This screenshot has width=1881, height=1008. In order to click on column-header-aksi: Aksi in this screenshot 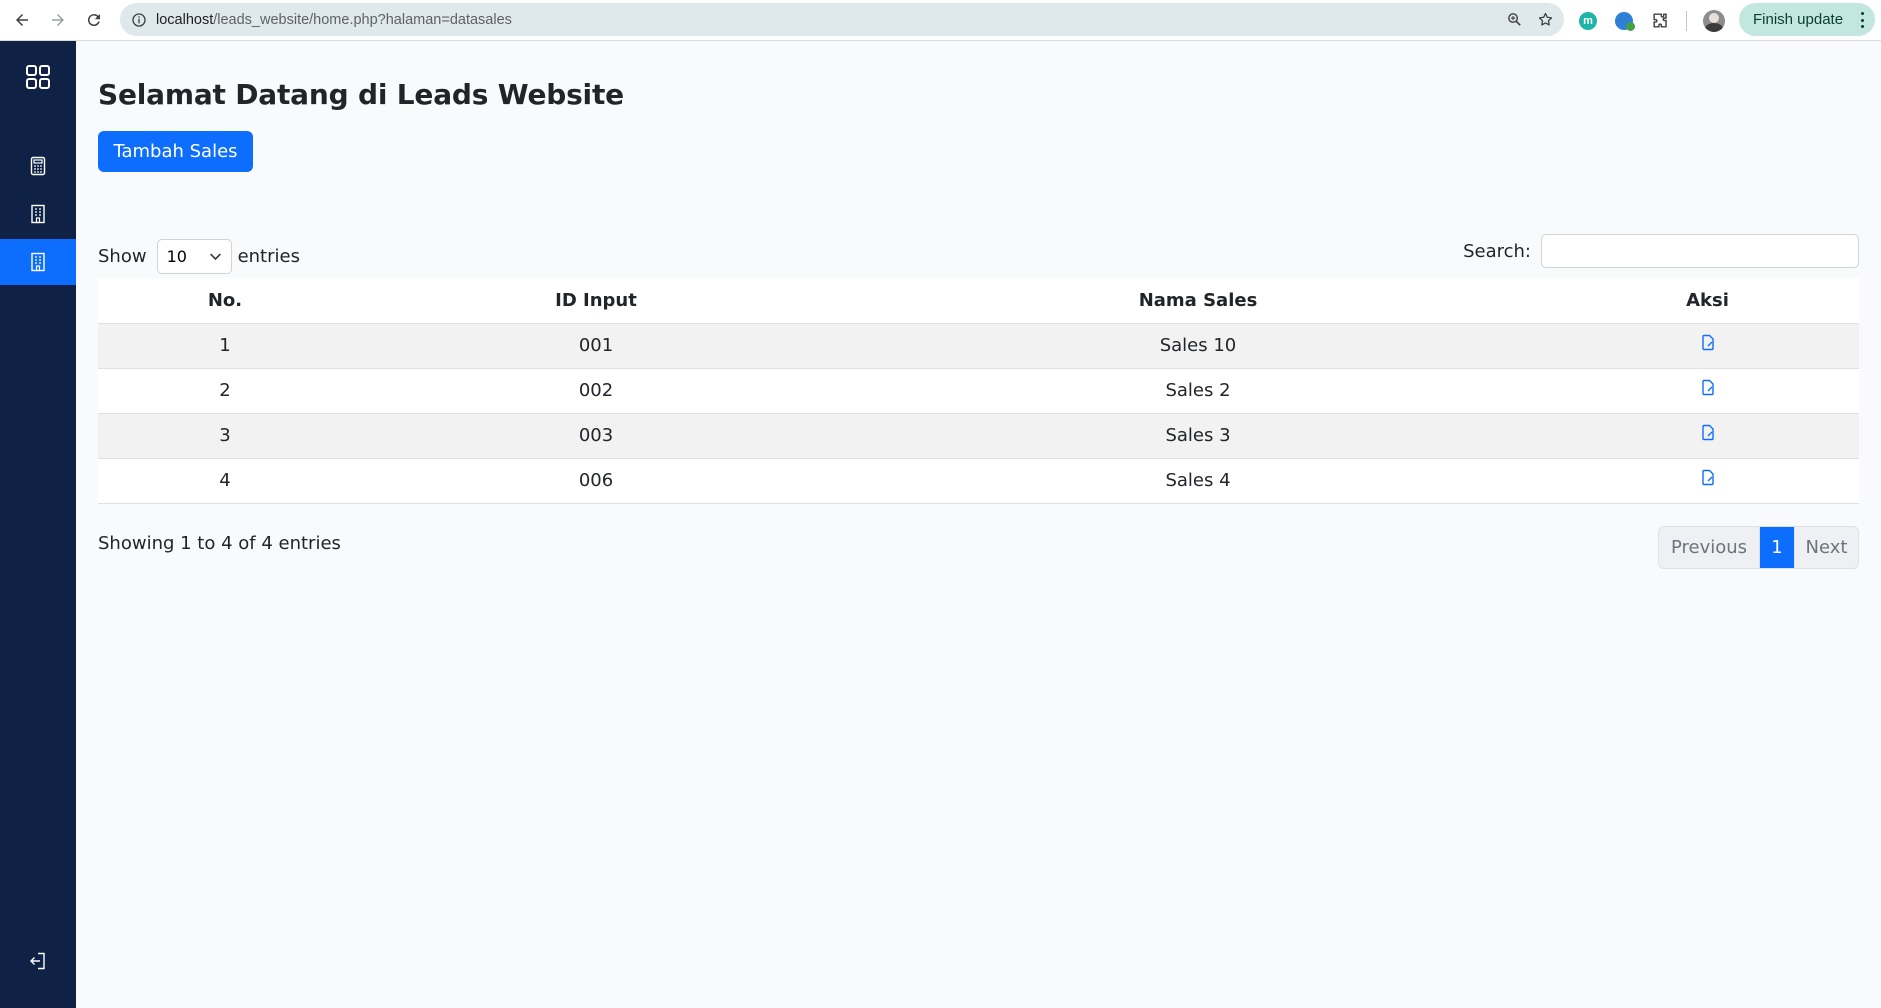, I will do `click(1707, 301)`.